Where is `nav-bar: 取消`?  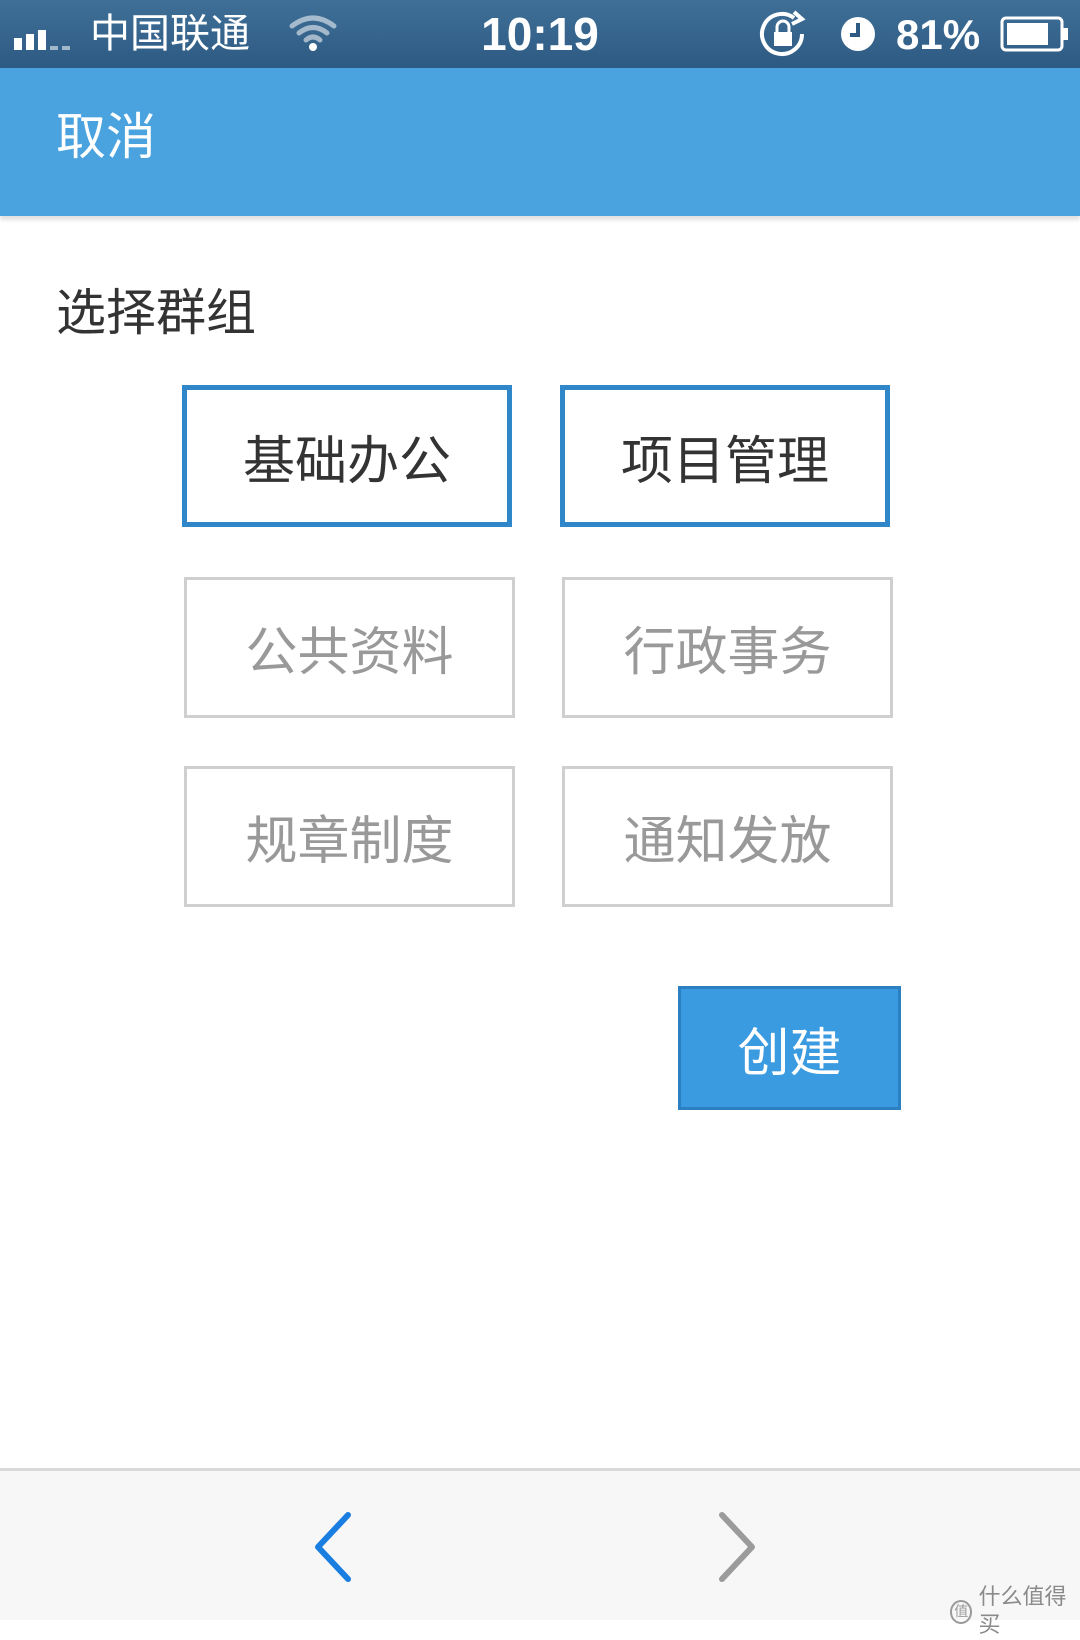
nav-bar: 取消 is located at coordinates (540, 142).